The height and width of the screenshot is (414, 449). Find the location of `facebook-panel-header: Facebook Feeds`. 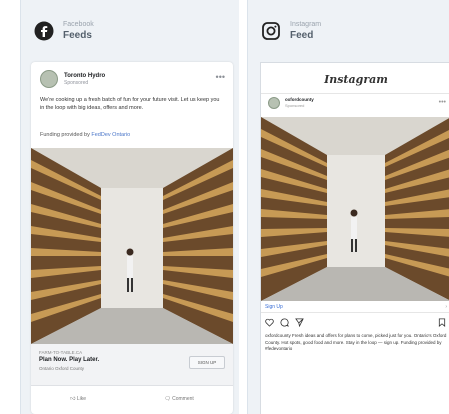

facebook-panel-header: Facebook Feeds is located at coordinates (63, 31).